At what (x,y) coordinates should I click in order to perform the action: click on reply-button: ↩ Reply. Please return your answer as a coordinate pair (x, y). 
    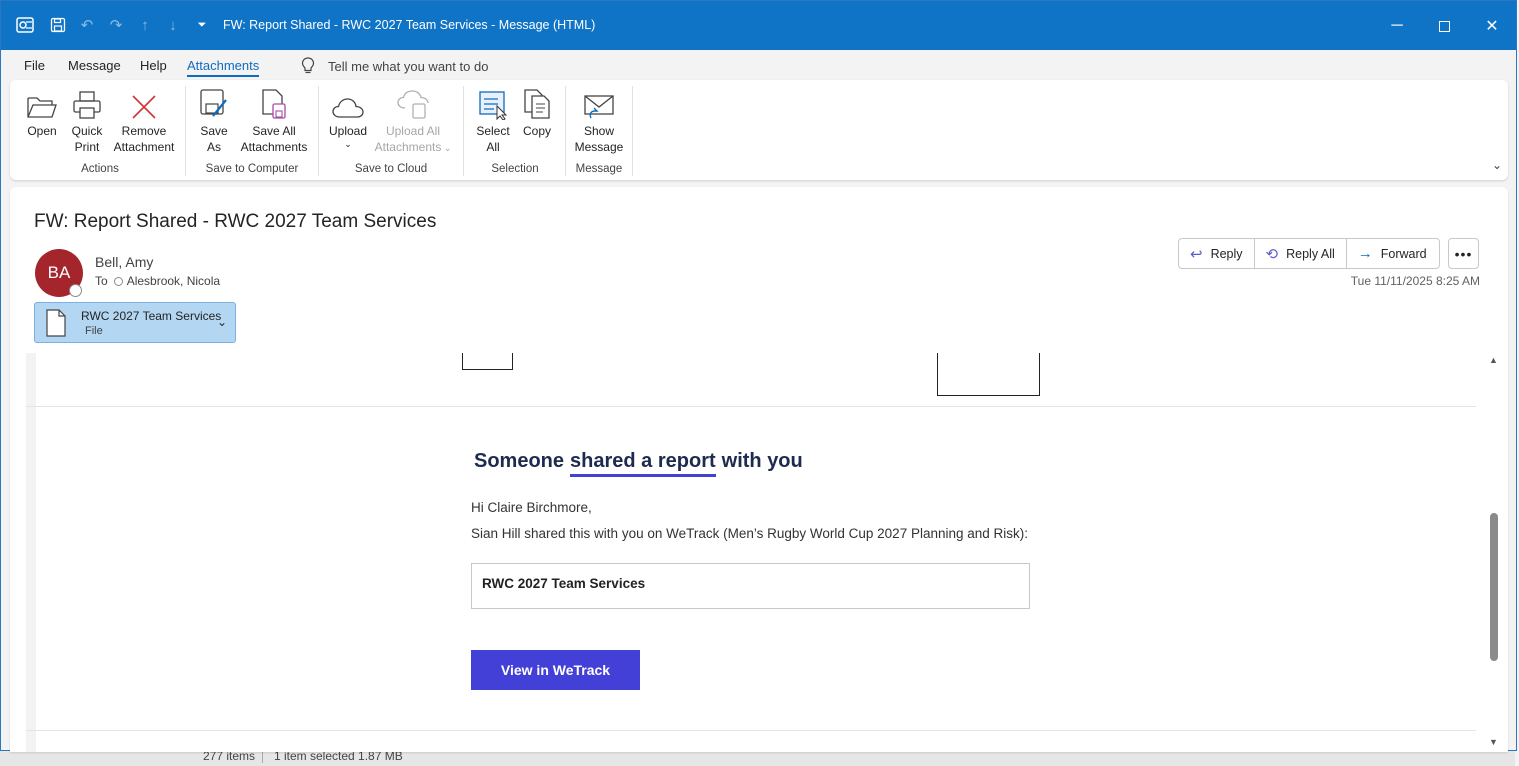
    Looking at the image, I should click on (1217, 253).